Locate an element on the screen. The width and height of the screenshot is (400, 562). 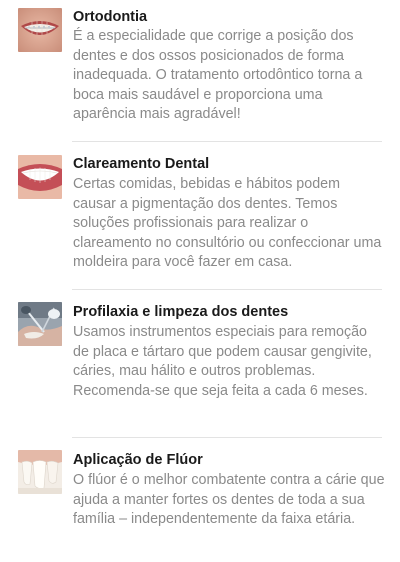
smile-braces-icon is located at coordinates (40, 30).